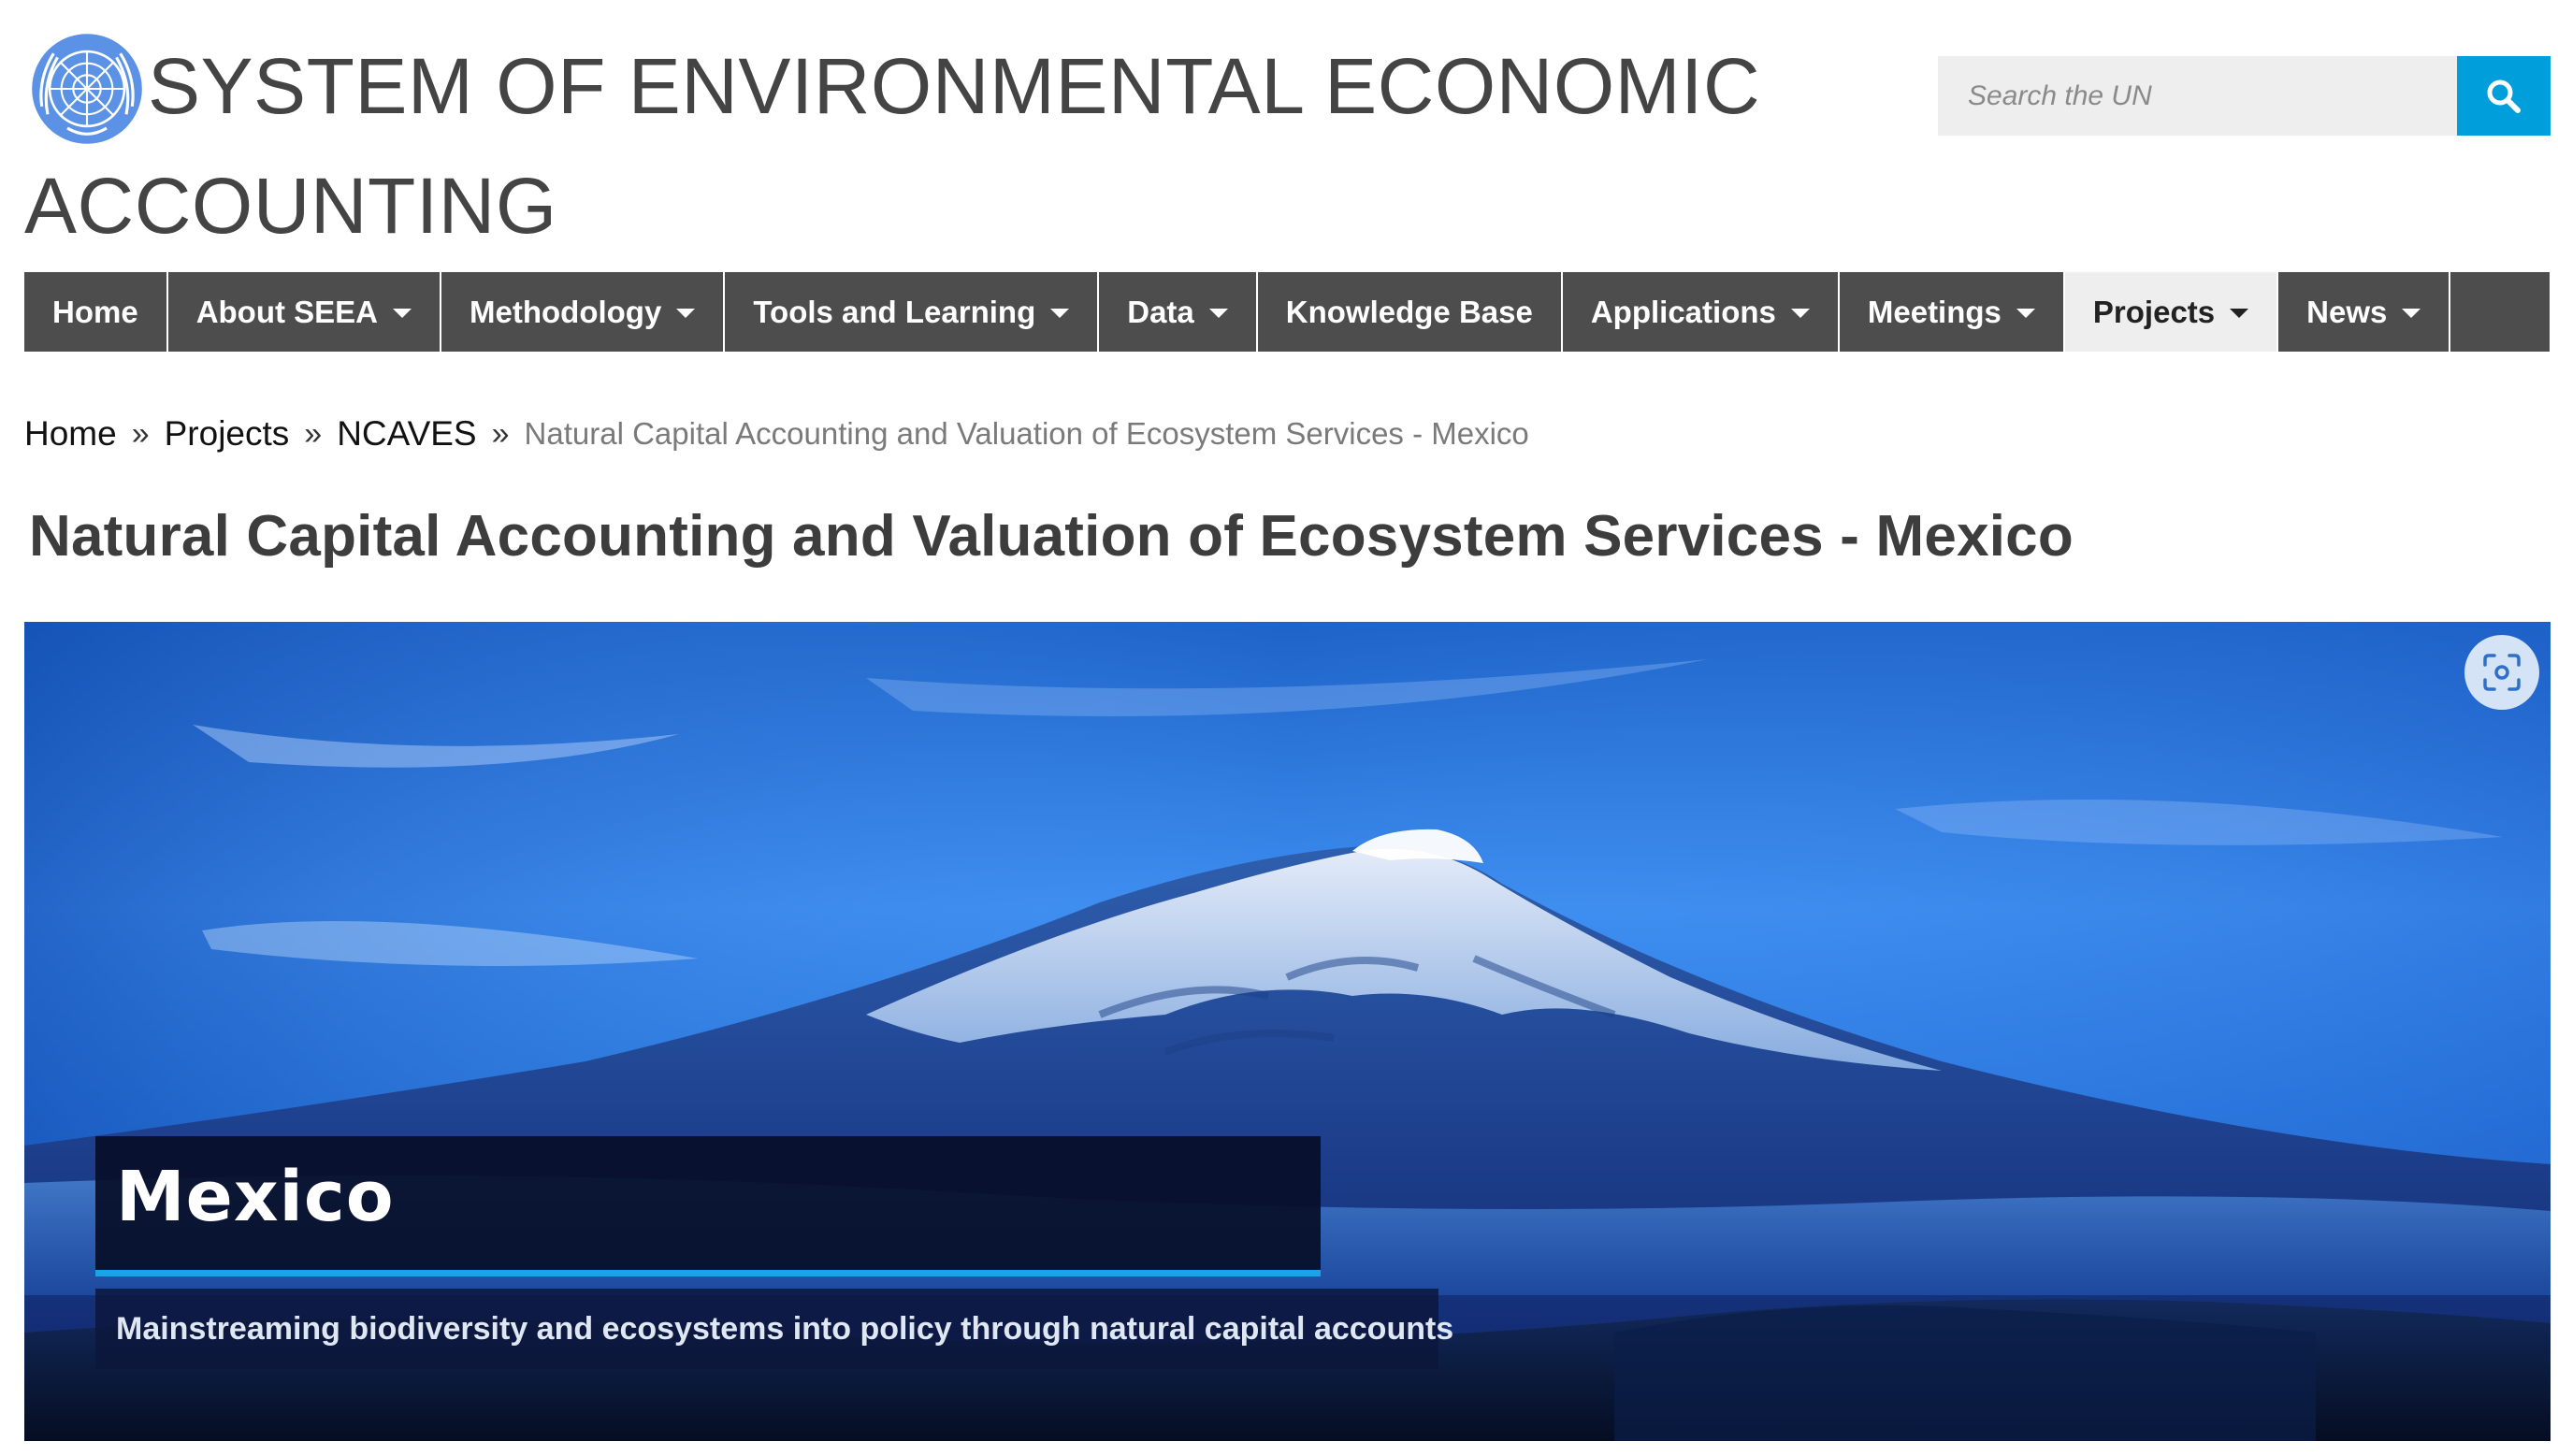  Describe the element at coordinates (255, 1197) in the screenshot. I see `hero-title: Mexico` at that location.